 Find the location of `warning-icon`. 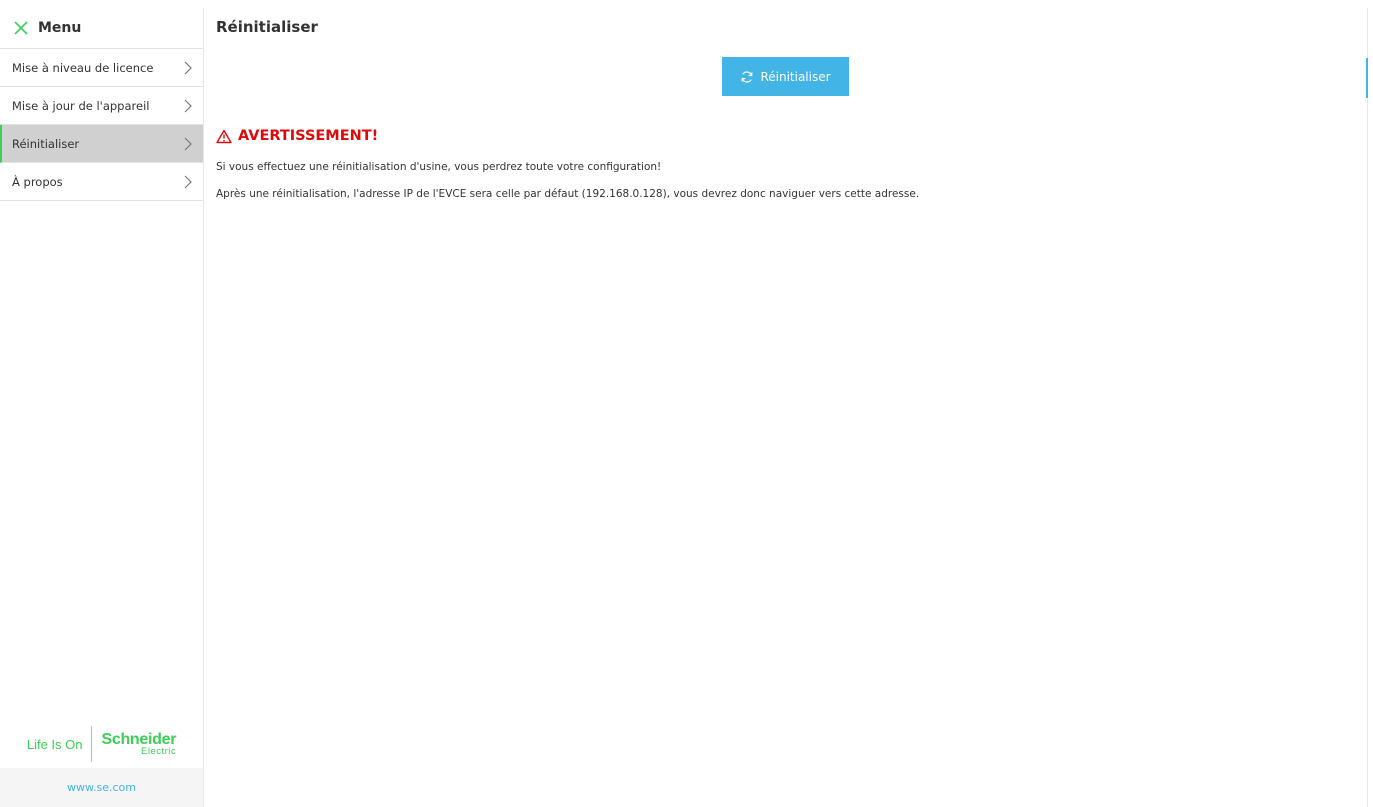

warning-icon is located at coordinates (224, 136).